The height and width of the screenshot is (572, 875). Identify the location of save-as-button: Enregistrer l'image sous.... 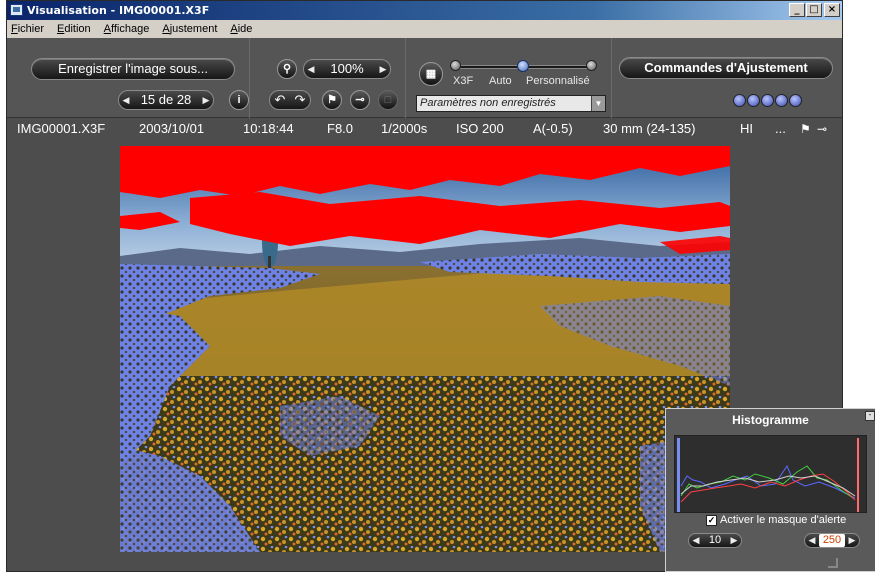
(133, 69).